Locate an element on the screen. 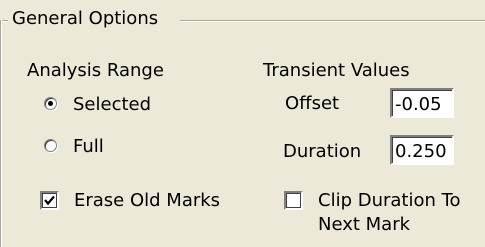 The height and width of the screenshot is (247, 485). radio-full-indicator is located at coordinates (50, 145).